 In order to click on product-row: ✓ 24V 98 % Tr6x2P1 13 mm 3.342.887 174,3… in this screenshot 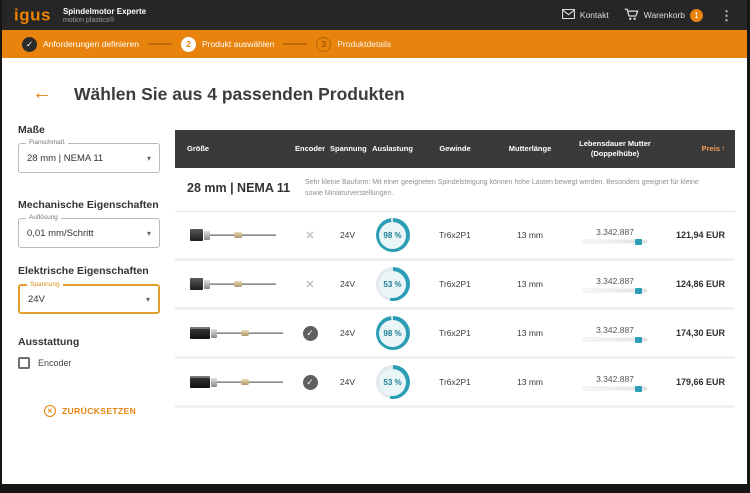, I will do `click(455, 334)`.